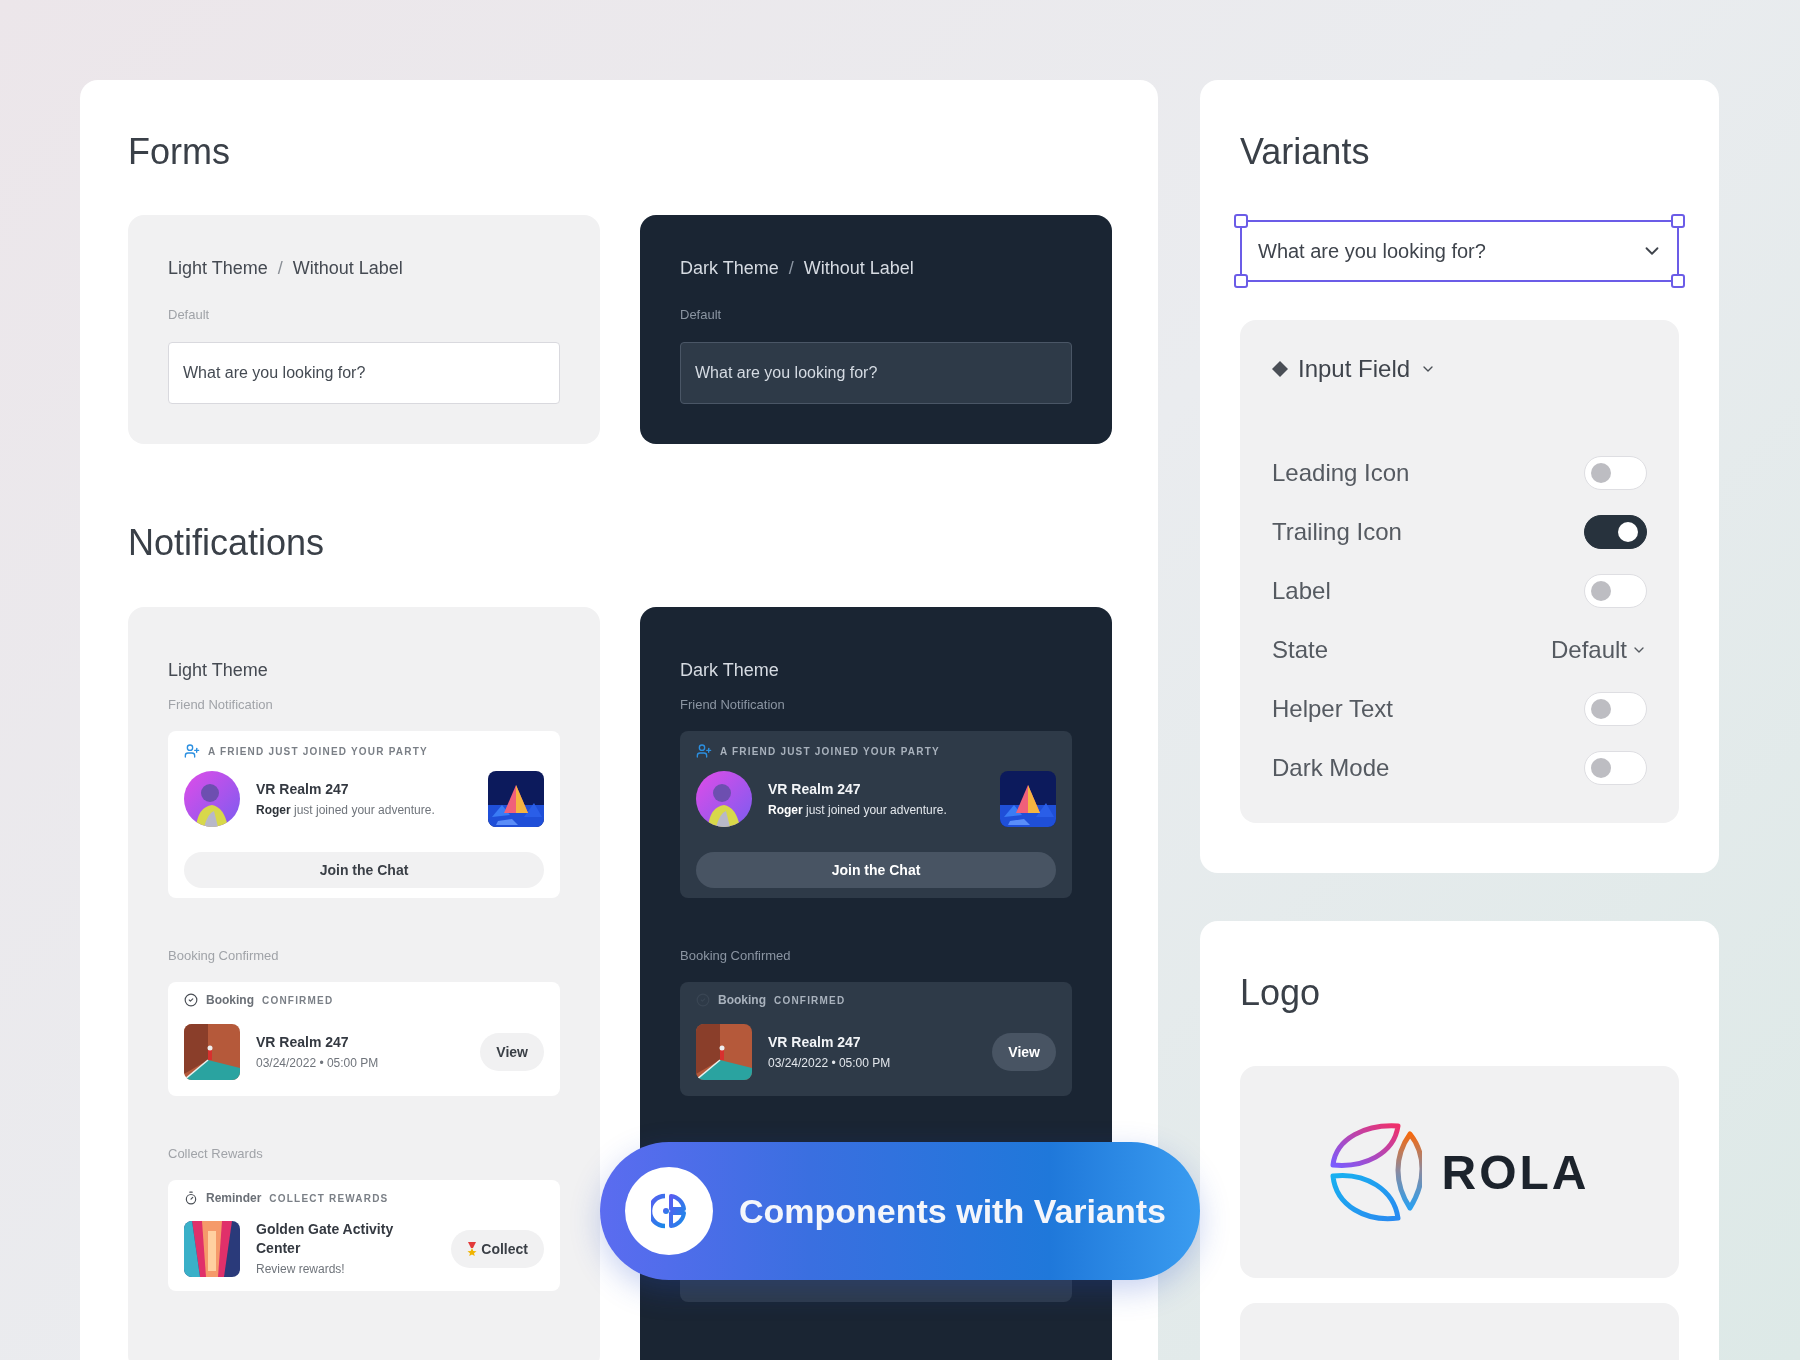 Image resolution: width=1800 pixels, height=1360 pixels. I want to click on notification-title: Golden Gate Activity Center, so click(325, 1239).